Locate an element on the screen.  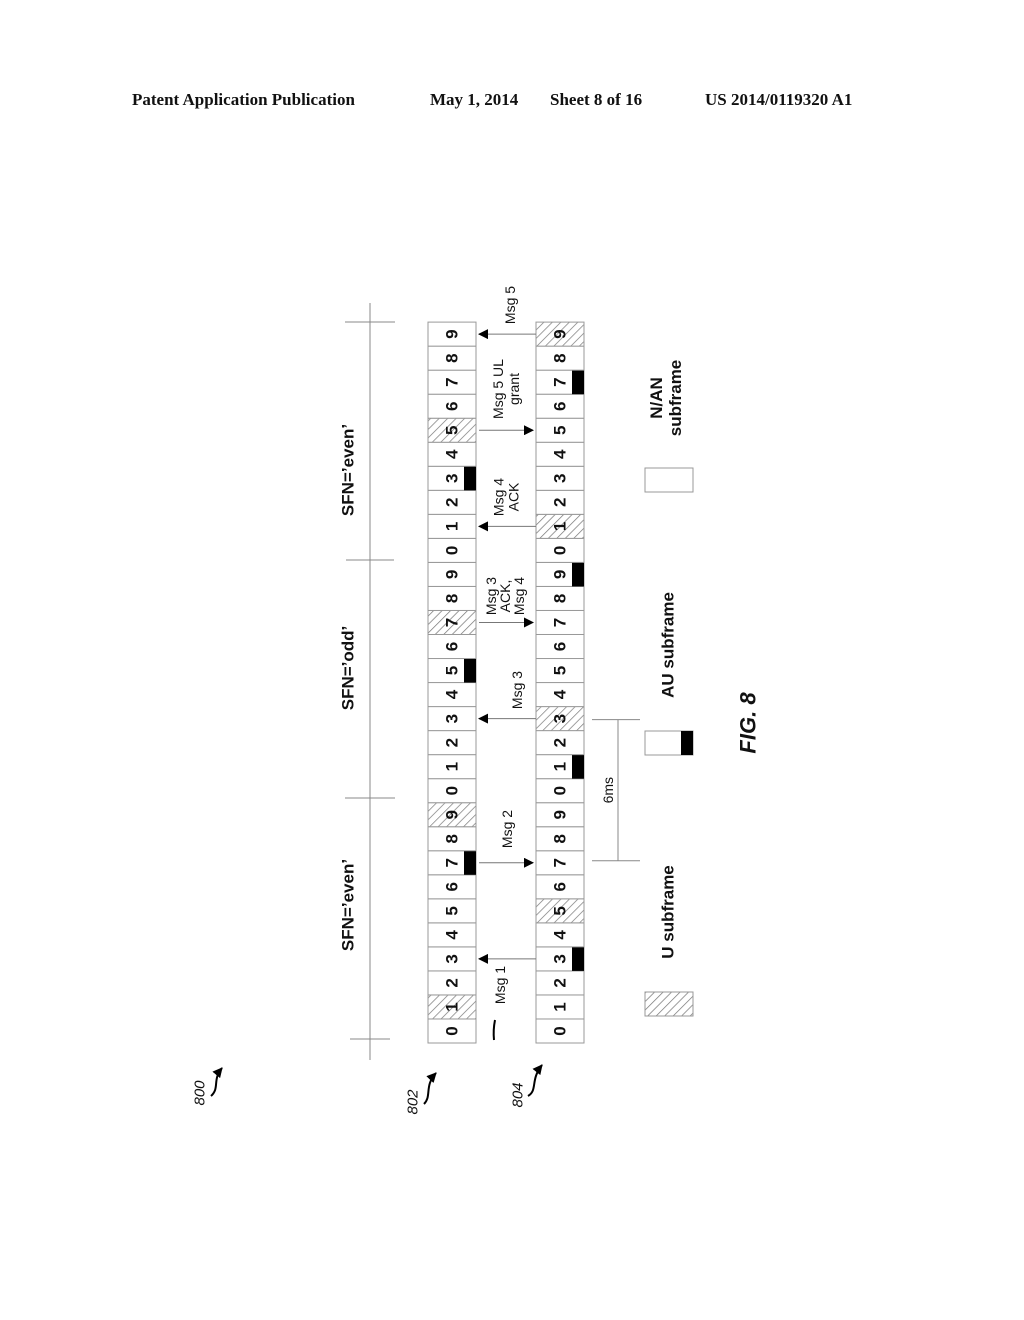
subframe-number: 4 is located at coordinates (452, 694).